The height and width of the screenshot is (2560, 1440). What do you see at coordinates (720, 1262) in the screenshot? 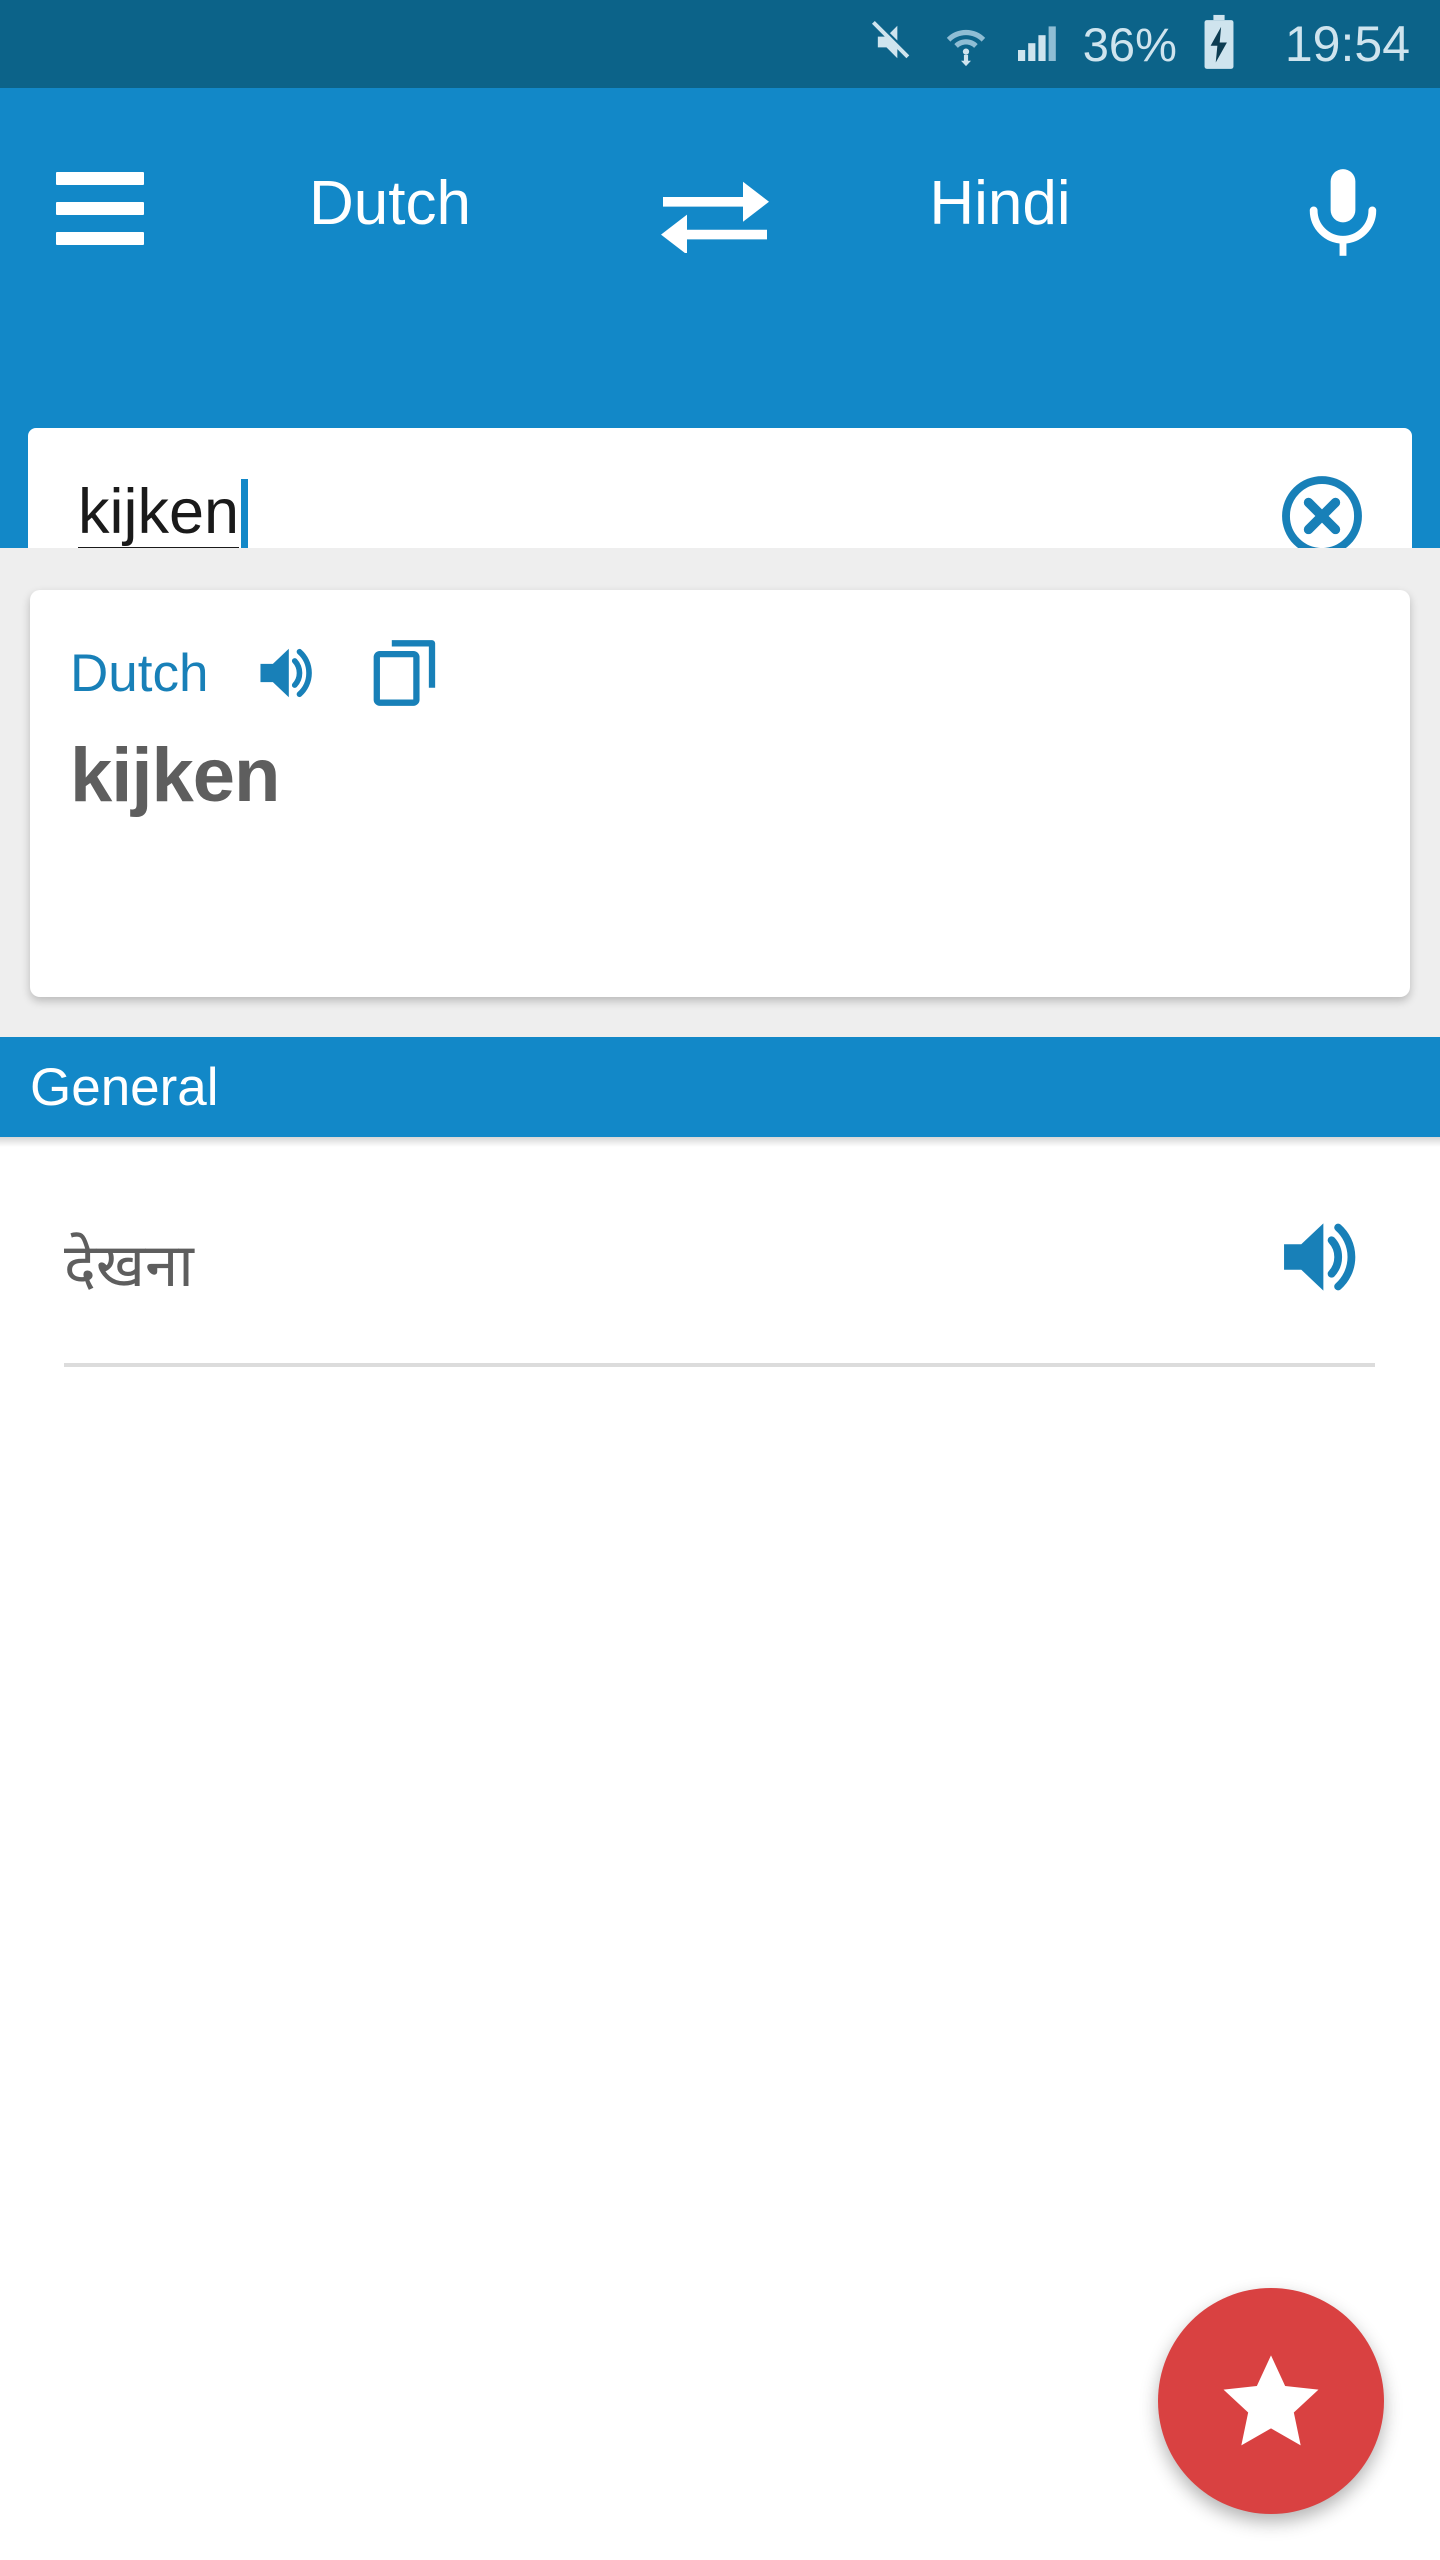
I see `translation-row: देखना` at bounding box center [720, 1262].